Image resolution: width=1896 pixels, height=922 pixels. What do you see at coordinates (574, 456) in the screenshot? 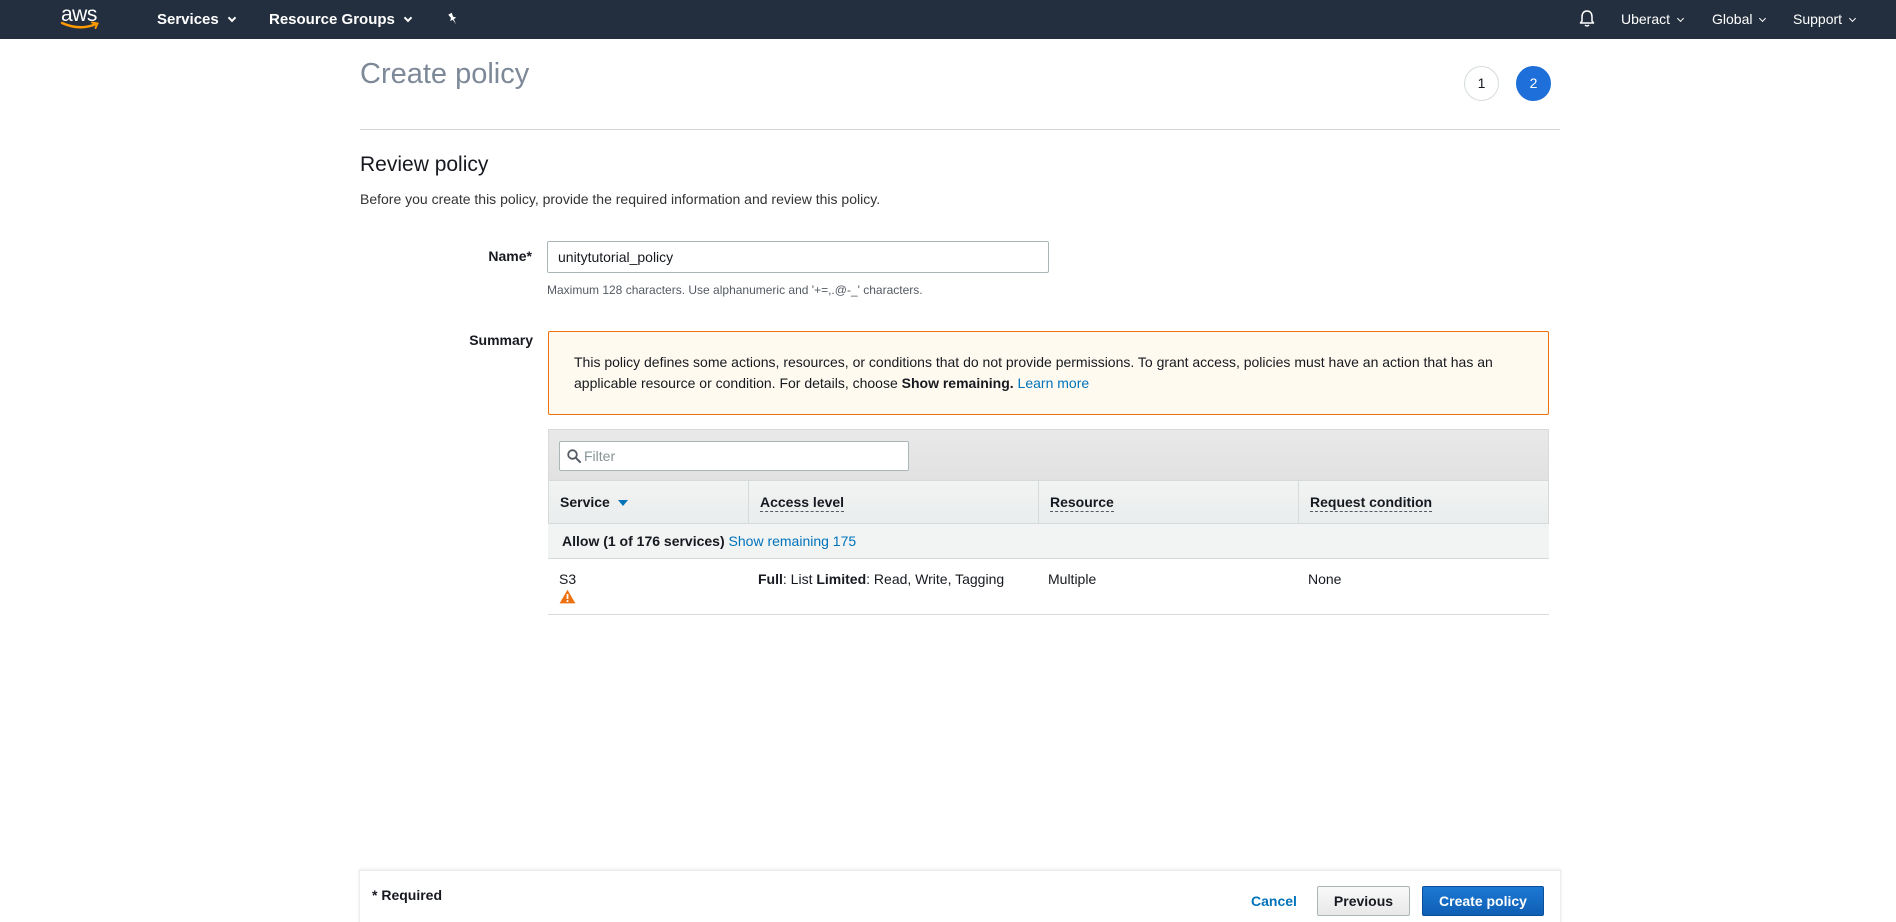
I see `search-icon` at bounding box center [574, 456].